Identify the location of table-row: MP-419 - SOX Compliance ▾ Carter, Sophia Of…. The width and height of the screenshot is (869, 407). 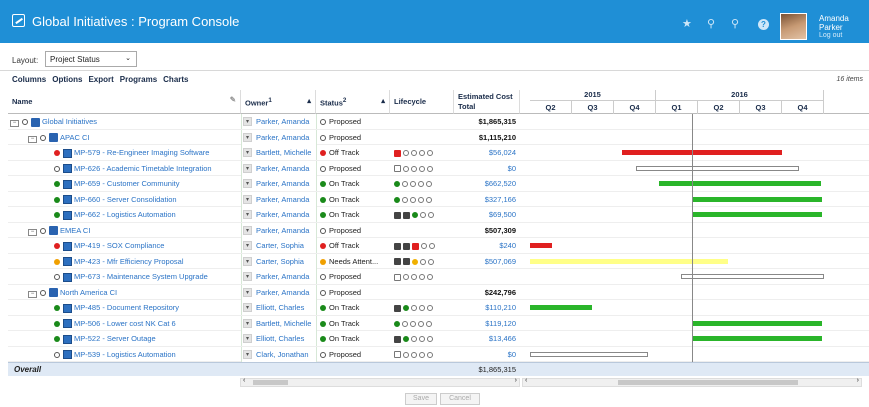
(438, 246).